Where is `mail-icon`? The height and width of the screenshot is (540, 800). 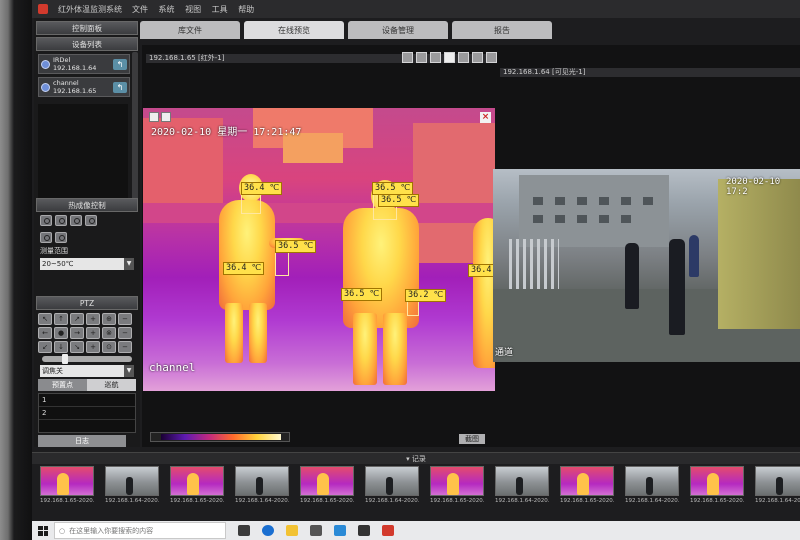 mail-icon is located at coordinates (340, 530).